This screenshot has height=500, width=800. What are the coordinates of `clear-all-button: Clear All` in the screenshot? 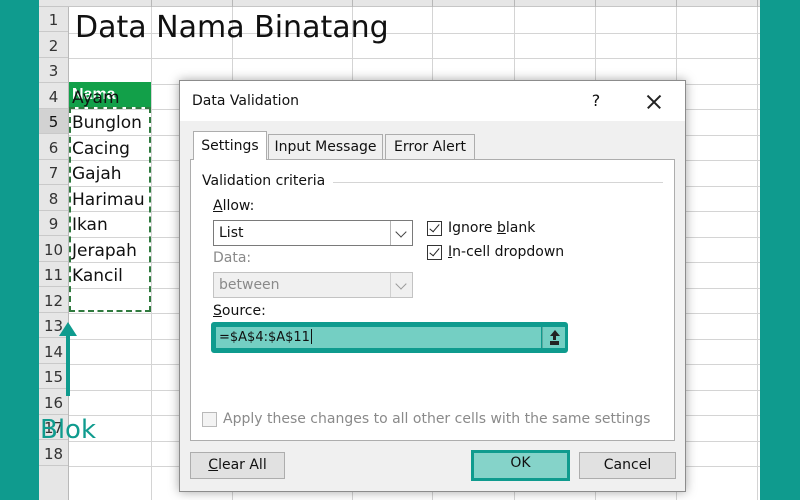 It's located at (237, 465).